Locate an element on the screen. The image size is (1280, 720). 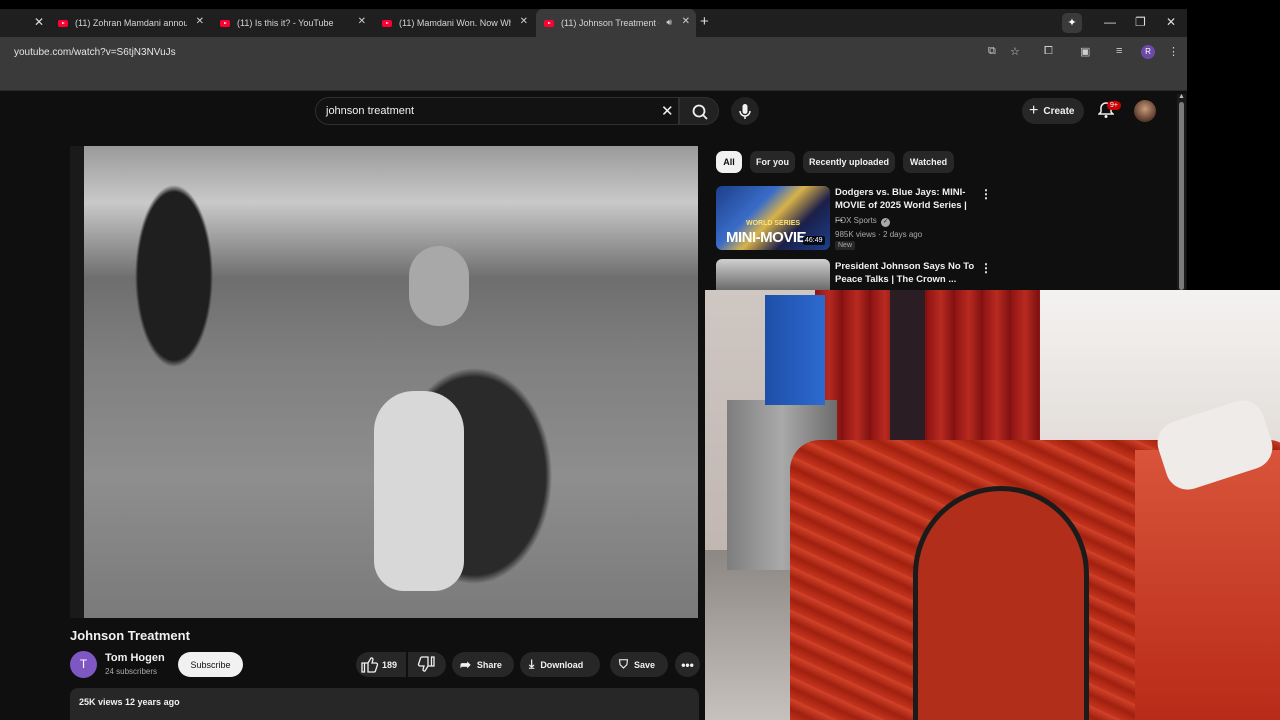
tab-johnson-treatment: (11) Johnson Treatment - Yo 🔊︎ ✕ is located at coordinates (616, 23).